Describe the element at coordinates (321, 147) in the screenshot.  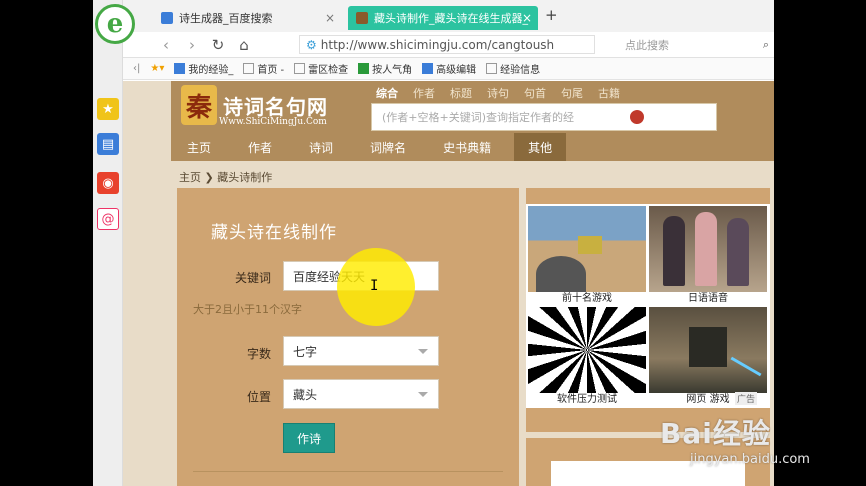
I see `menu-item-poems: 诗词` at that location.